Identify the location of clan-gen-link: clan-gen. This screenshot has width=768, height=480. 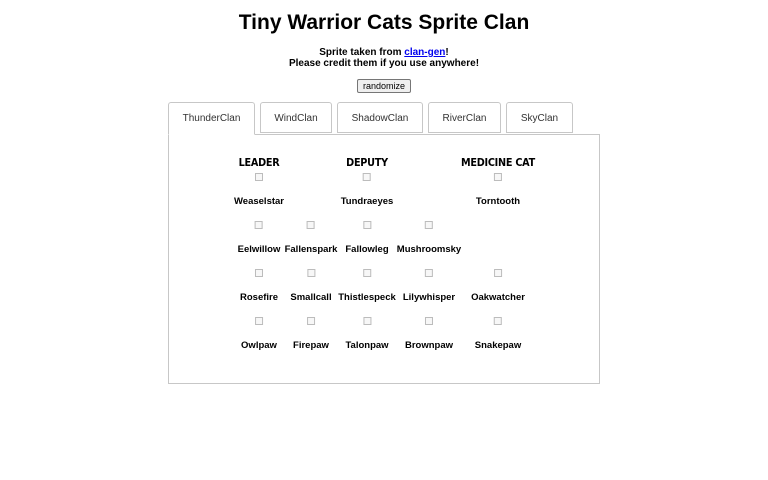
(424, 52).